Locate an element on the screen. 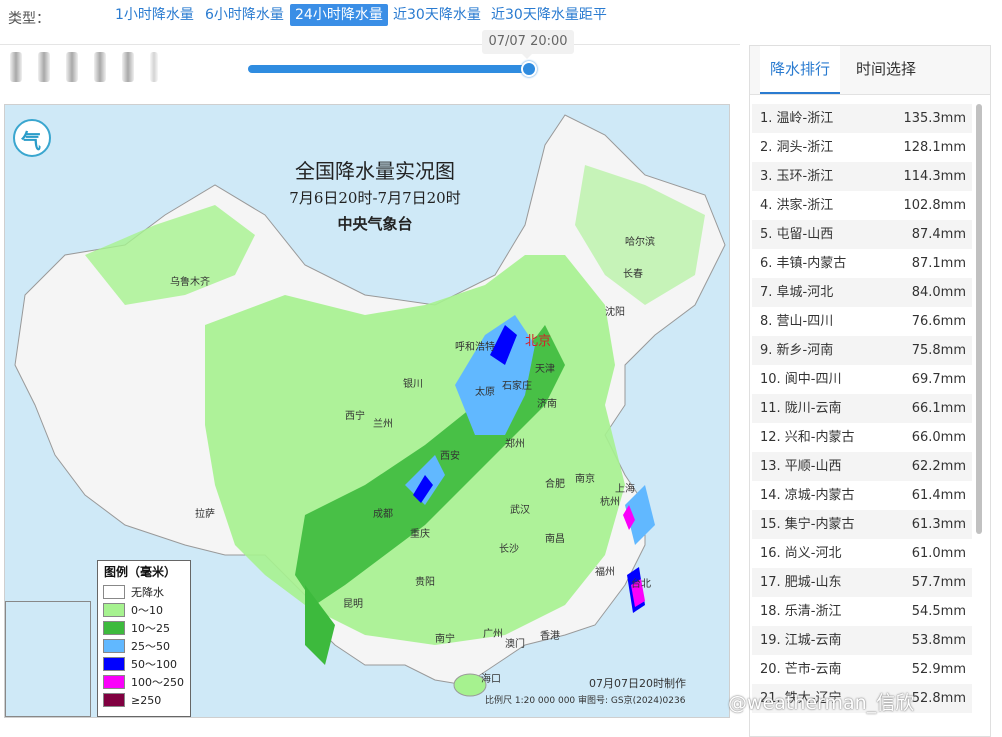 The width and height of the screenshot is (1002, 737). ranking-row: 11. 陇川-云南 66.1mm is located at coordinates (862, 408).